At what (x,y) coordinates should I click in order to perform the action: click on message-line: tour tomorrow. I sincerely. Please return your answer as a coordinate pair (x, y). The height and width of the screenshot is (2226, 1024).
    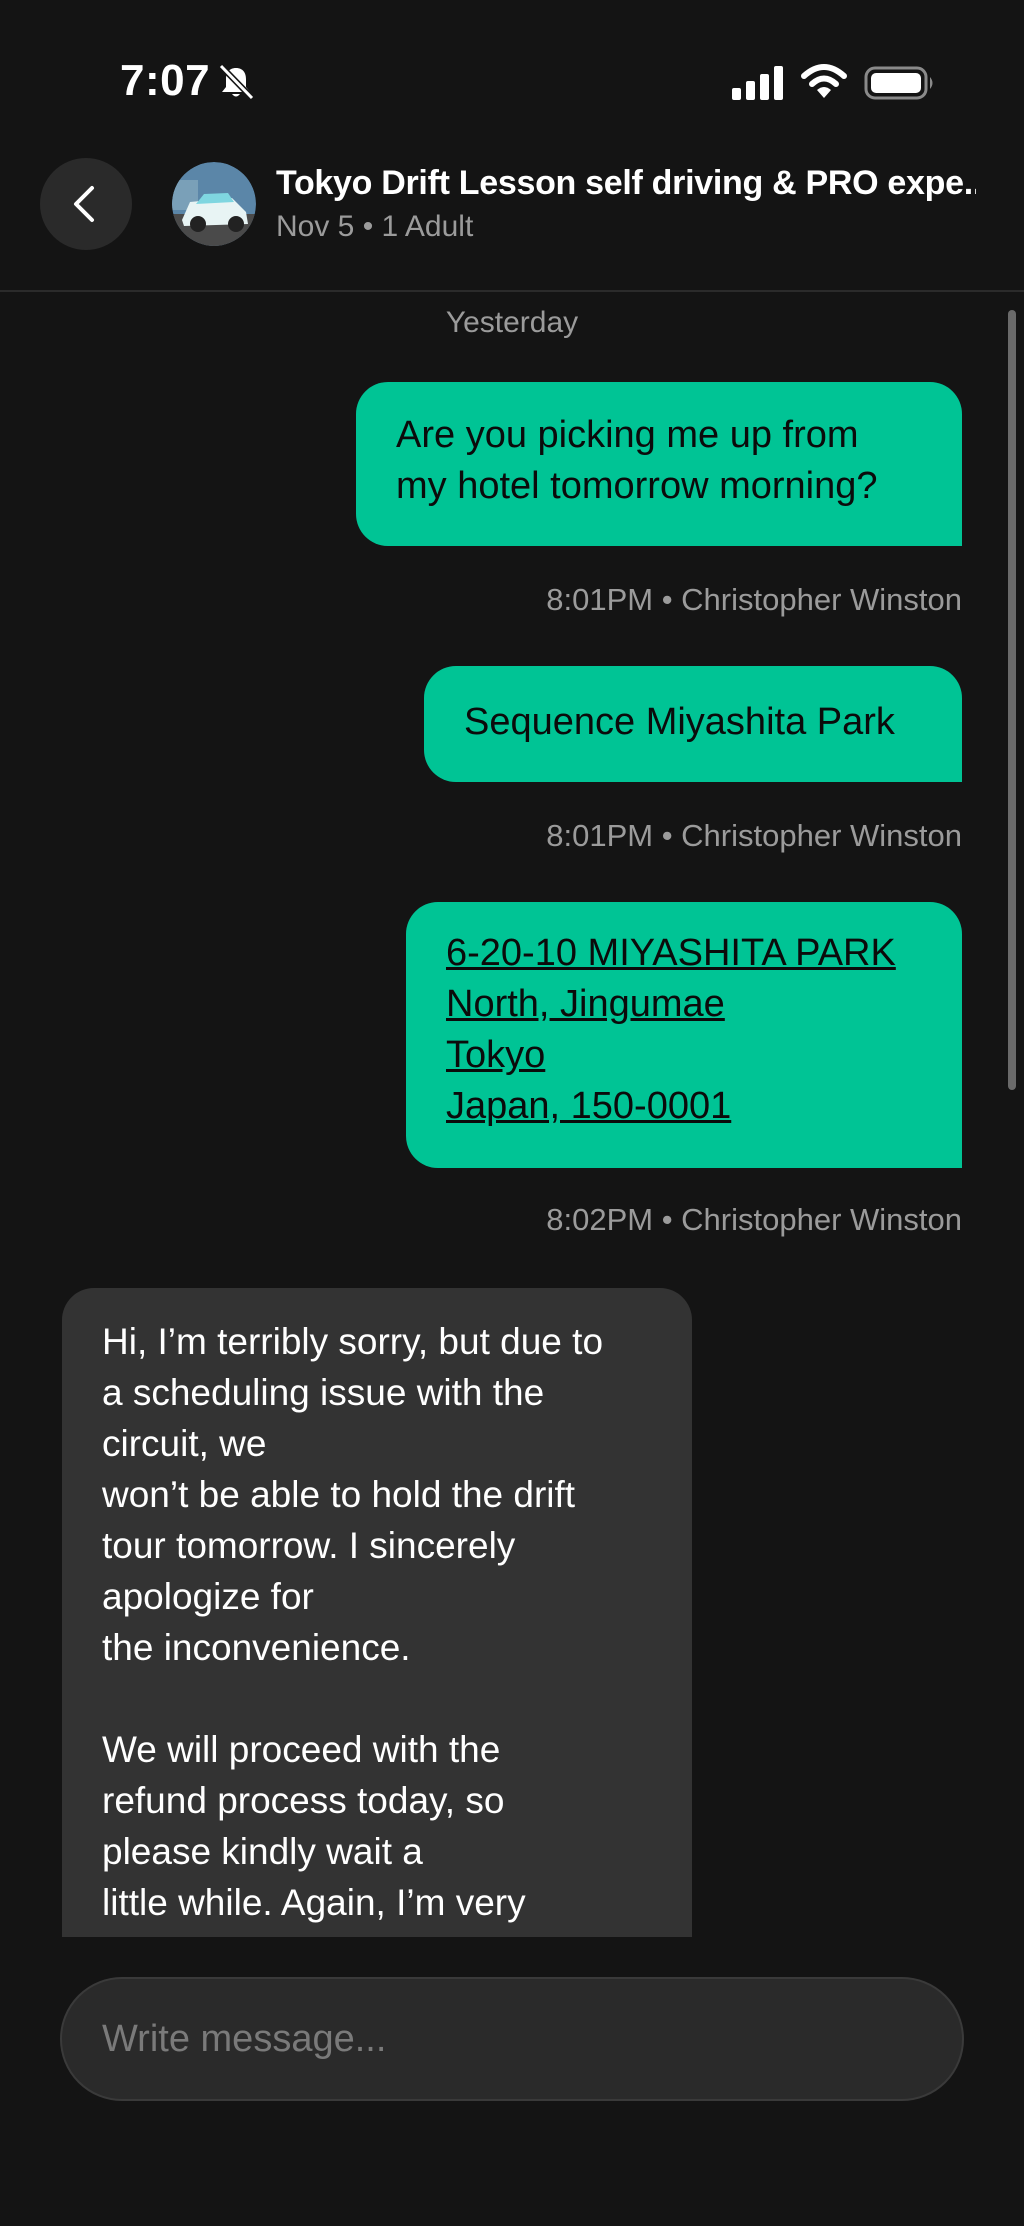
    Looking at the image, I should click on (309, 1545).